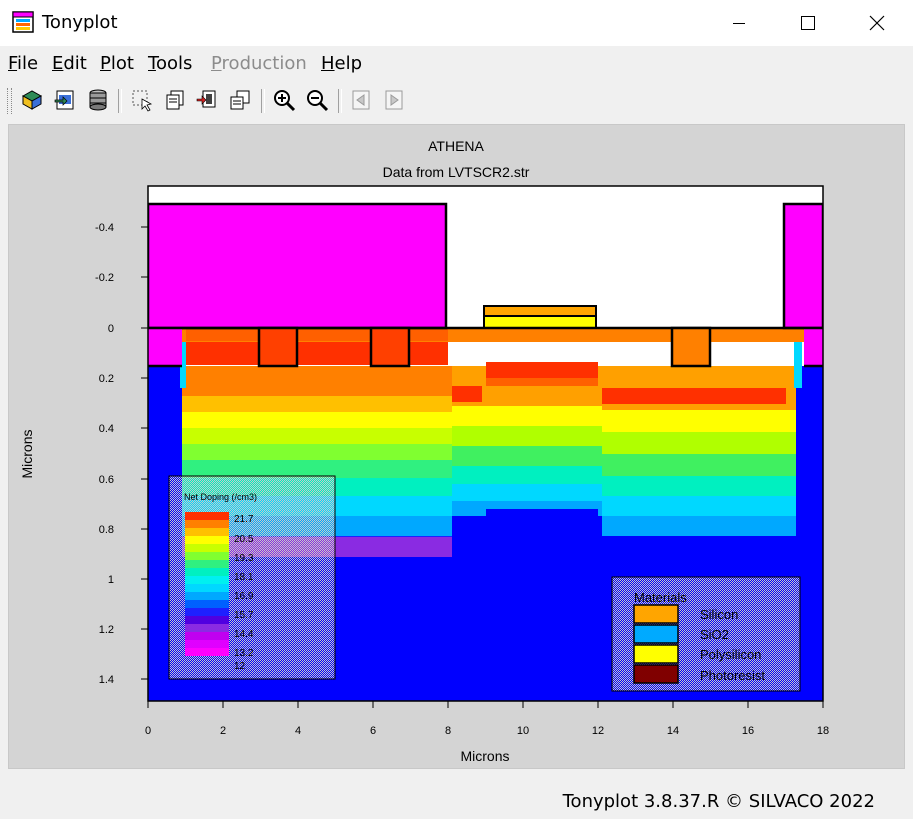  I want to click on menu-file: File, so click(23, 63).